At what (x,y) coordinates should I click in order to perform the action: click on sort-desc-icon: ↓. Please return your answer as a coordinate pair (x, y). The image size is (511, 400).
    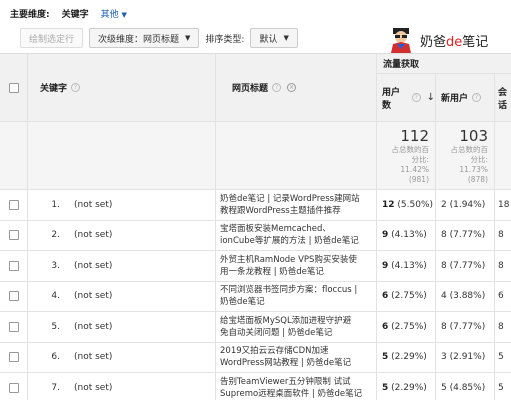
    Looking at the image, I should click on (431, 97).